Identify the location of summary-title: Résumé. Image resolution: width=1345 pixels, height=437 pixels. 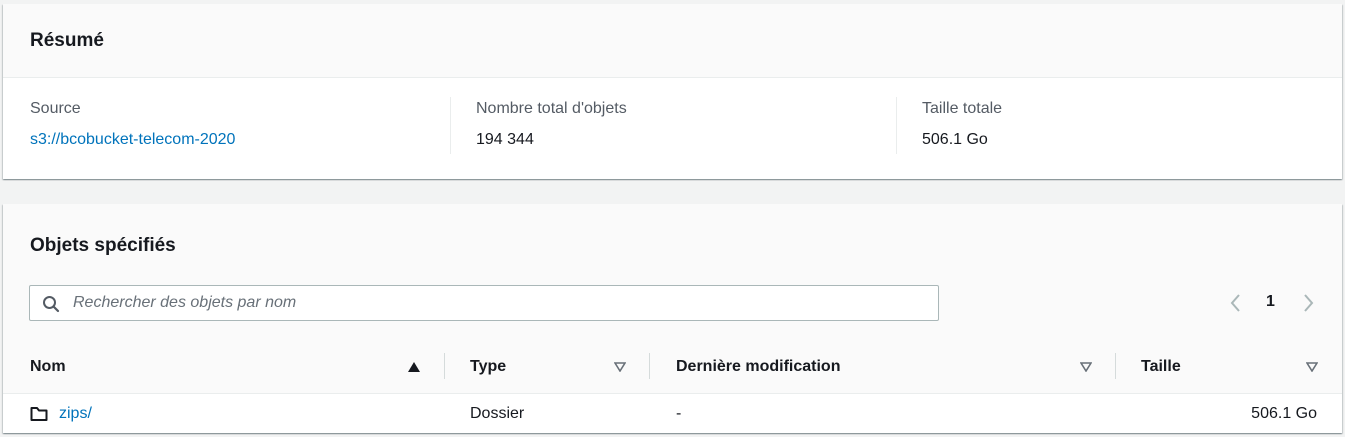
(67, 40).